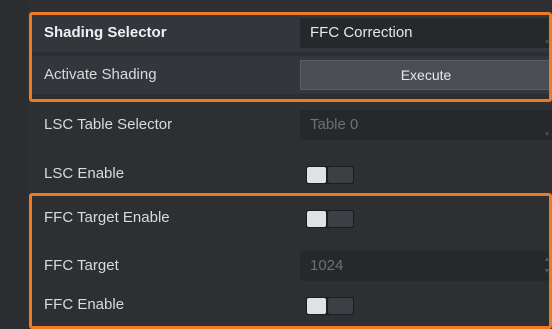  What do you see at coordinates (81, 265) in the screenshot?
I see `ffc-target-label: FFC Target` at bounding box center [81, 265].